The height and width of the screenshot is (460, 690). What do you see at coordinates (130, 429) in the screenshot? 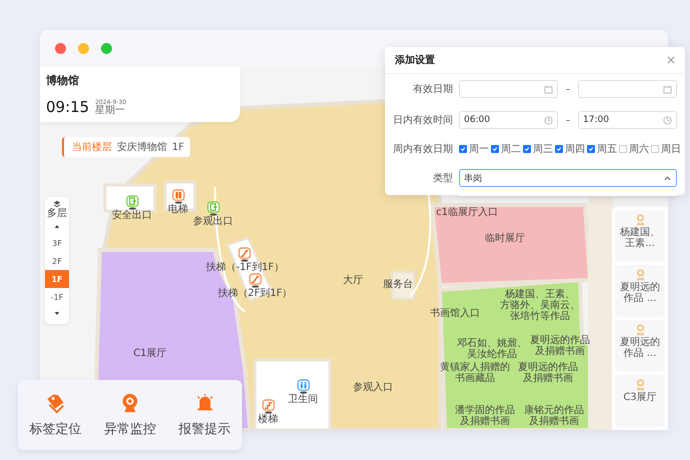
I see `feature-label: 异常监控` at bounding box center [130, 429].